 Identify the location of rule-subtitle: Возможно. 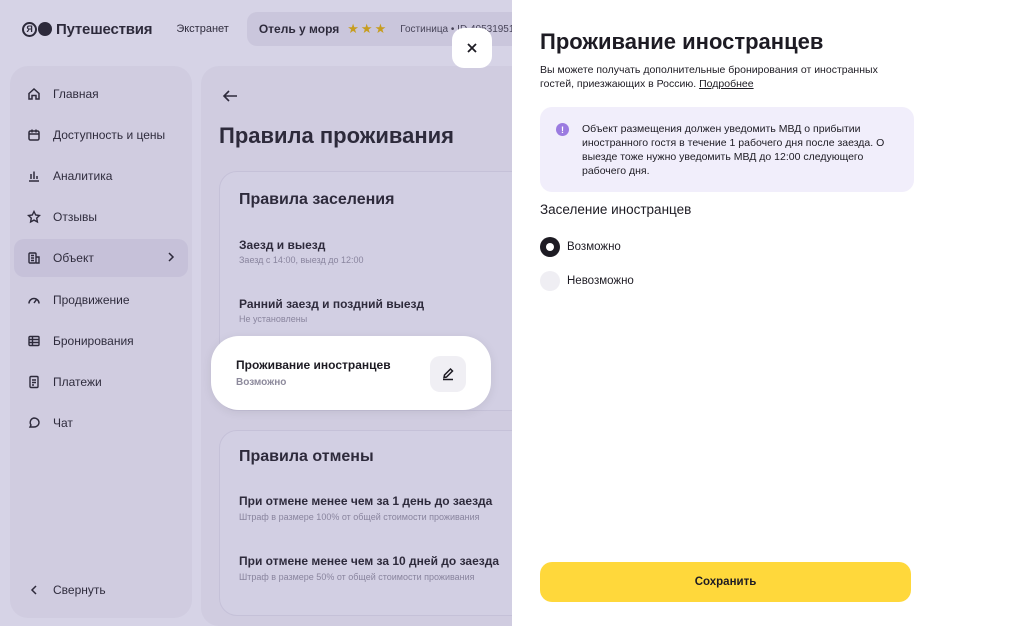
(261, 382).